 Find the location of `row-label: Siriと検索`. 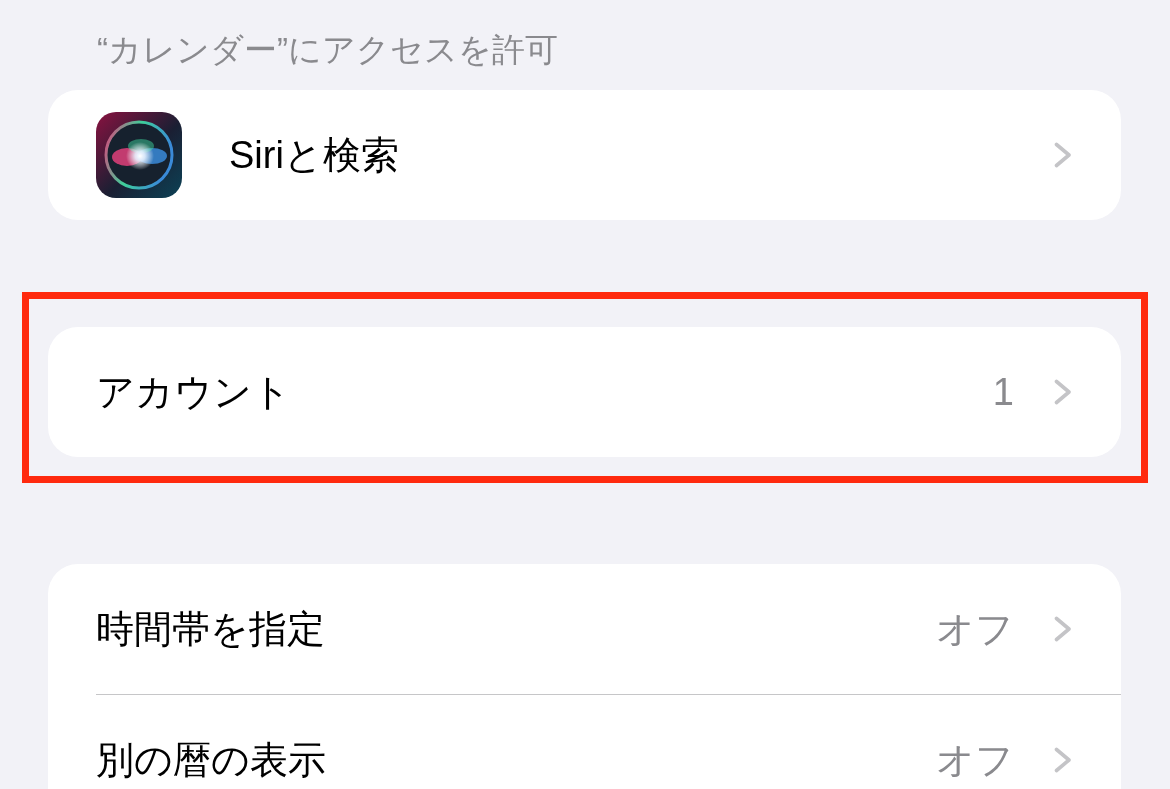

row-label: Siriと検索 is located at coordinates (314, 155).